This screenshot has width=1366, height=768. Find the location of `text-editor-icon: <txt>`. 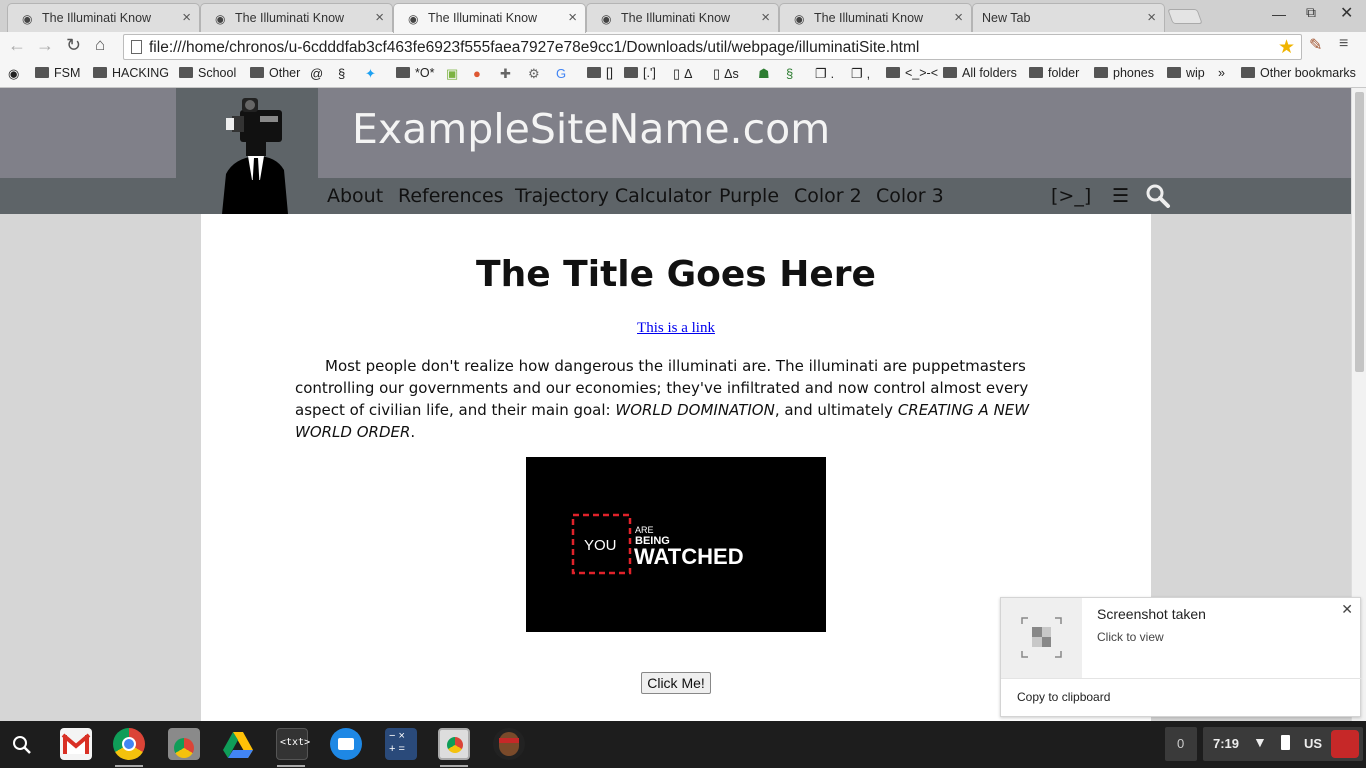

text-editor-icon: <txt> is located at coordinates (293, 744).